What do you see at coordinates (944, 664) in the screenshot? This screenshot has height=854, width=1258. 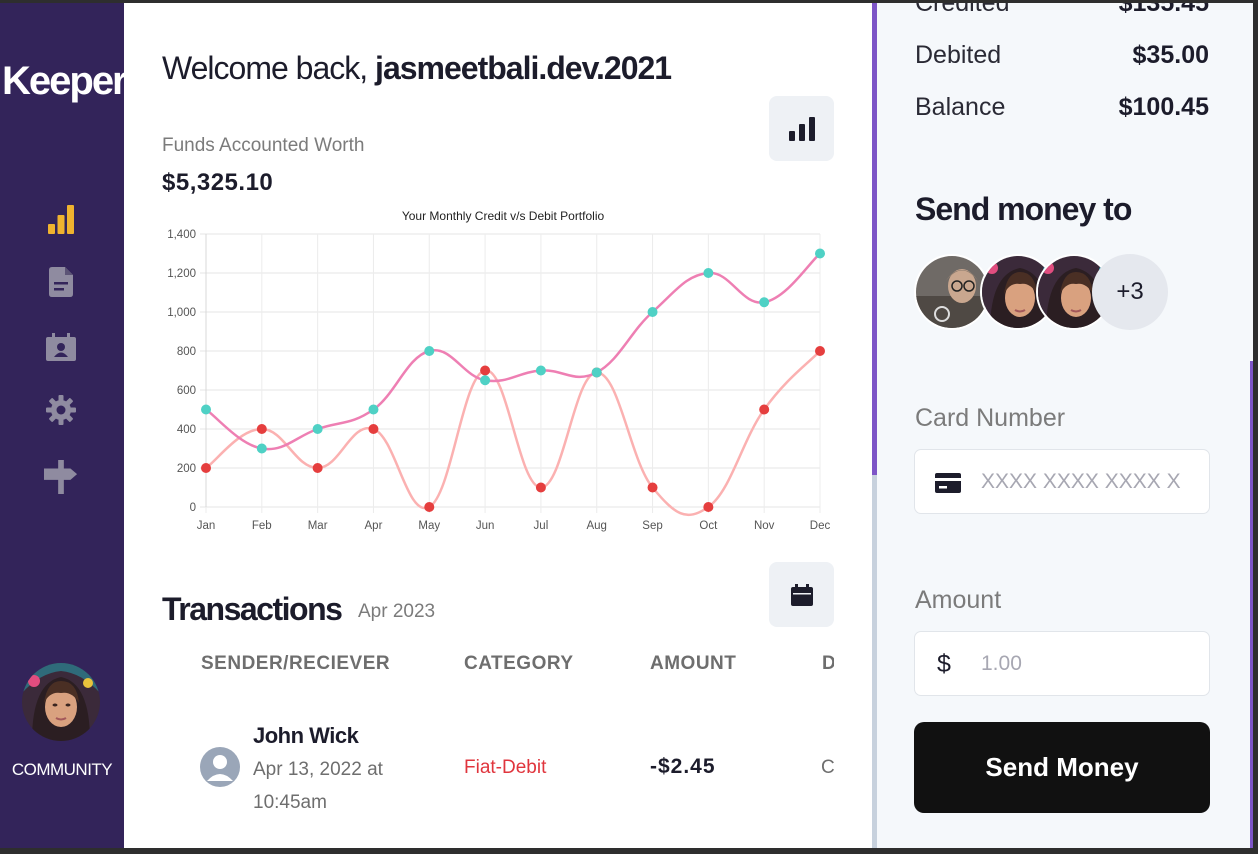 I see `dollar-icon: $` at bounding box center [944, 664].